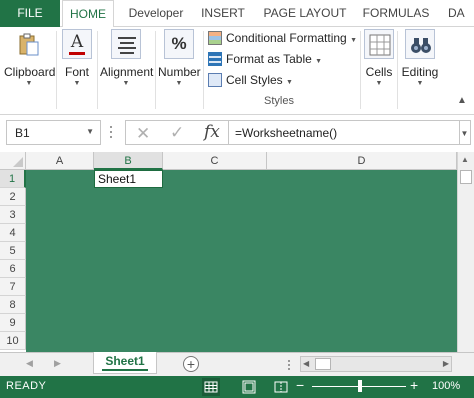 The width and height of the screenshot is (474, 398). I want to click on resize-handle, so click(111, 133).